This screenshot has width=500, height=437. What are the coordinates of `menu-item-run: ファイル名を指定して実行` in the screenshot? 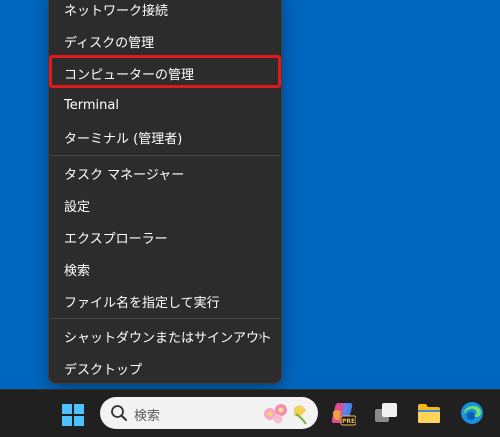 It's located at (165, 301).